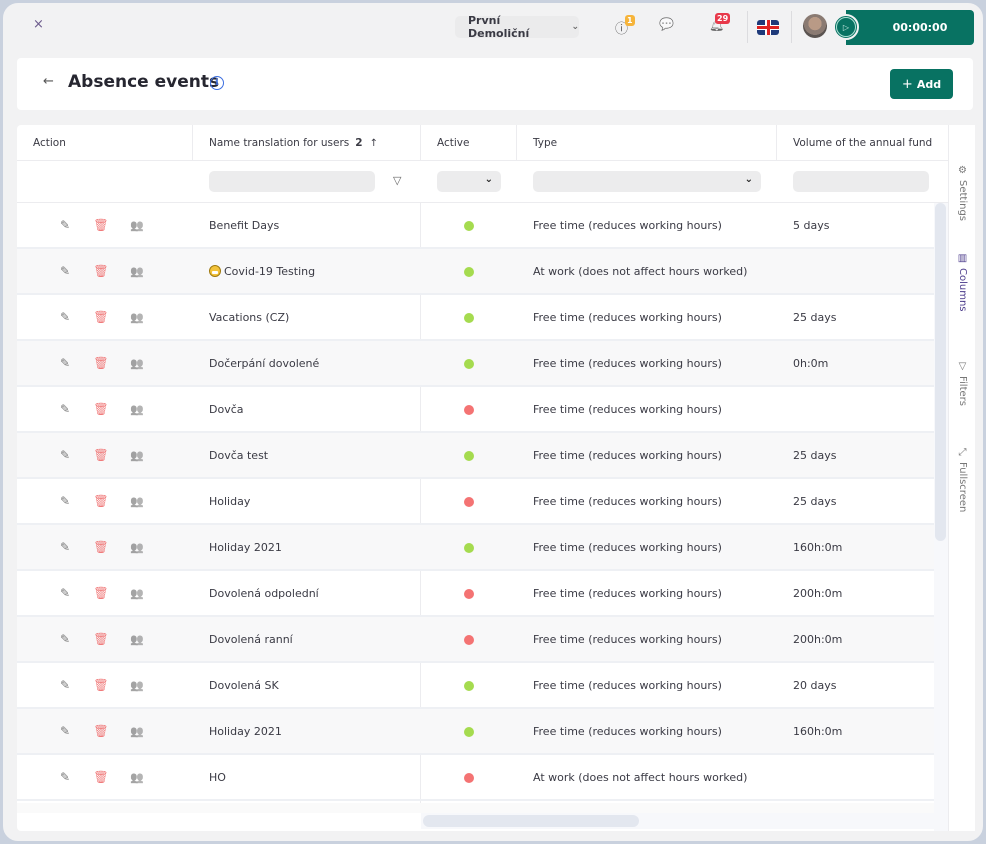 This screenshot has height=844, width=986. I want to click on column-header-type: Type, so click(647, 143).